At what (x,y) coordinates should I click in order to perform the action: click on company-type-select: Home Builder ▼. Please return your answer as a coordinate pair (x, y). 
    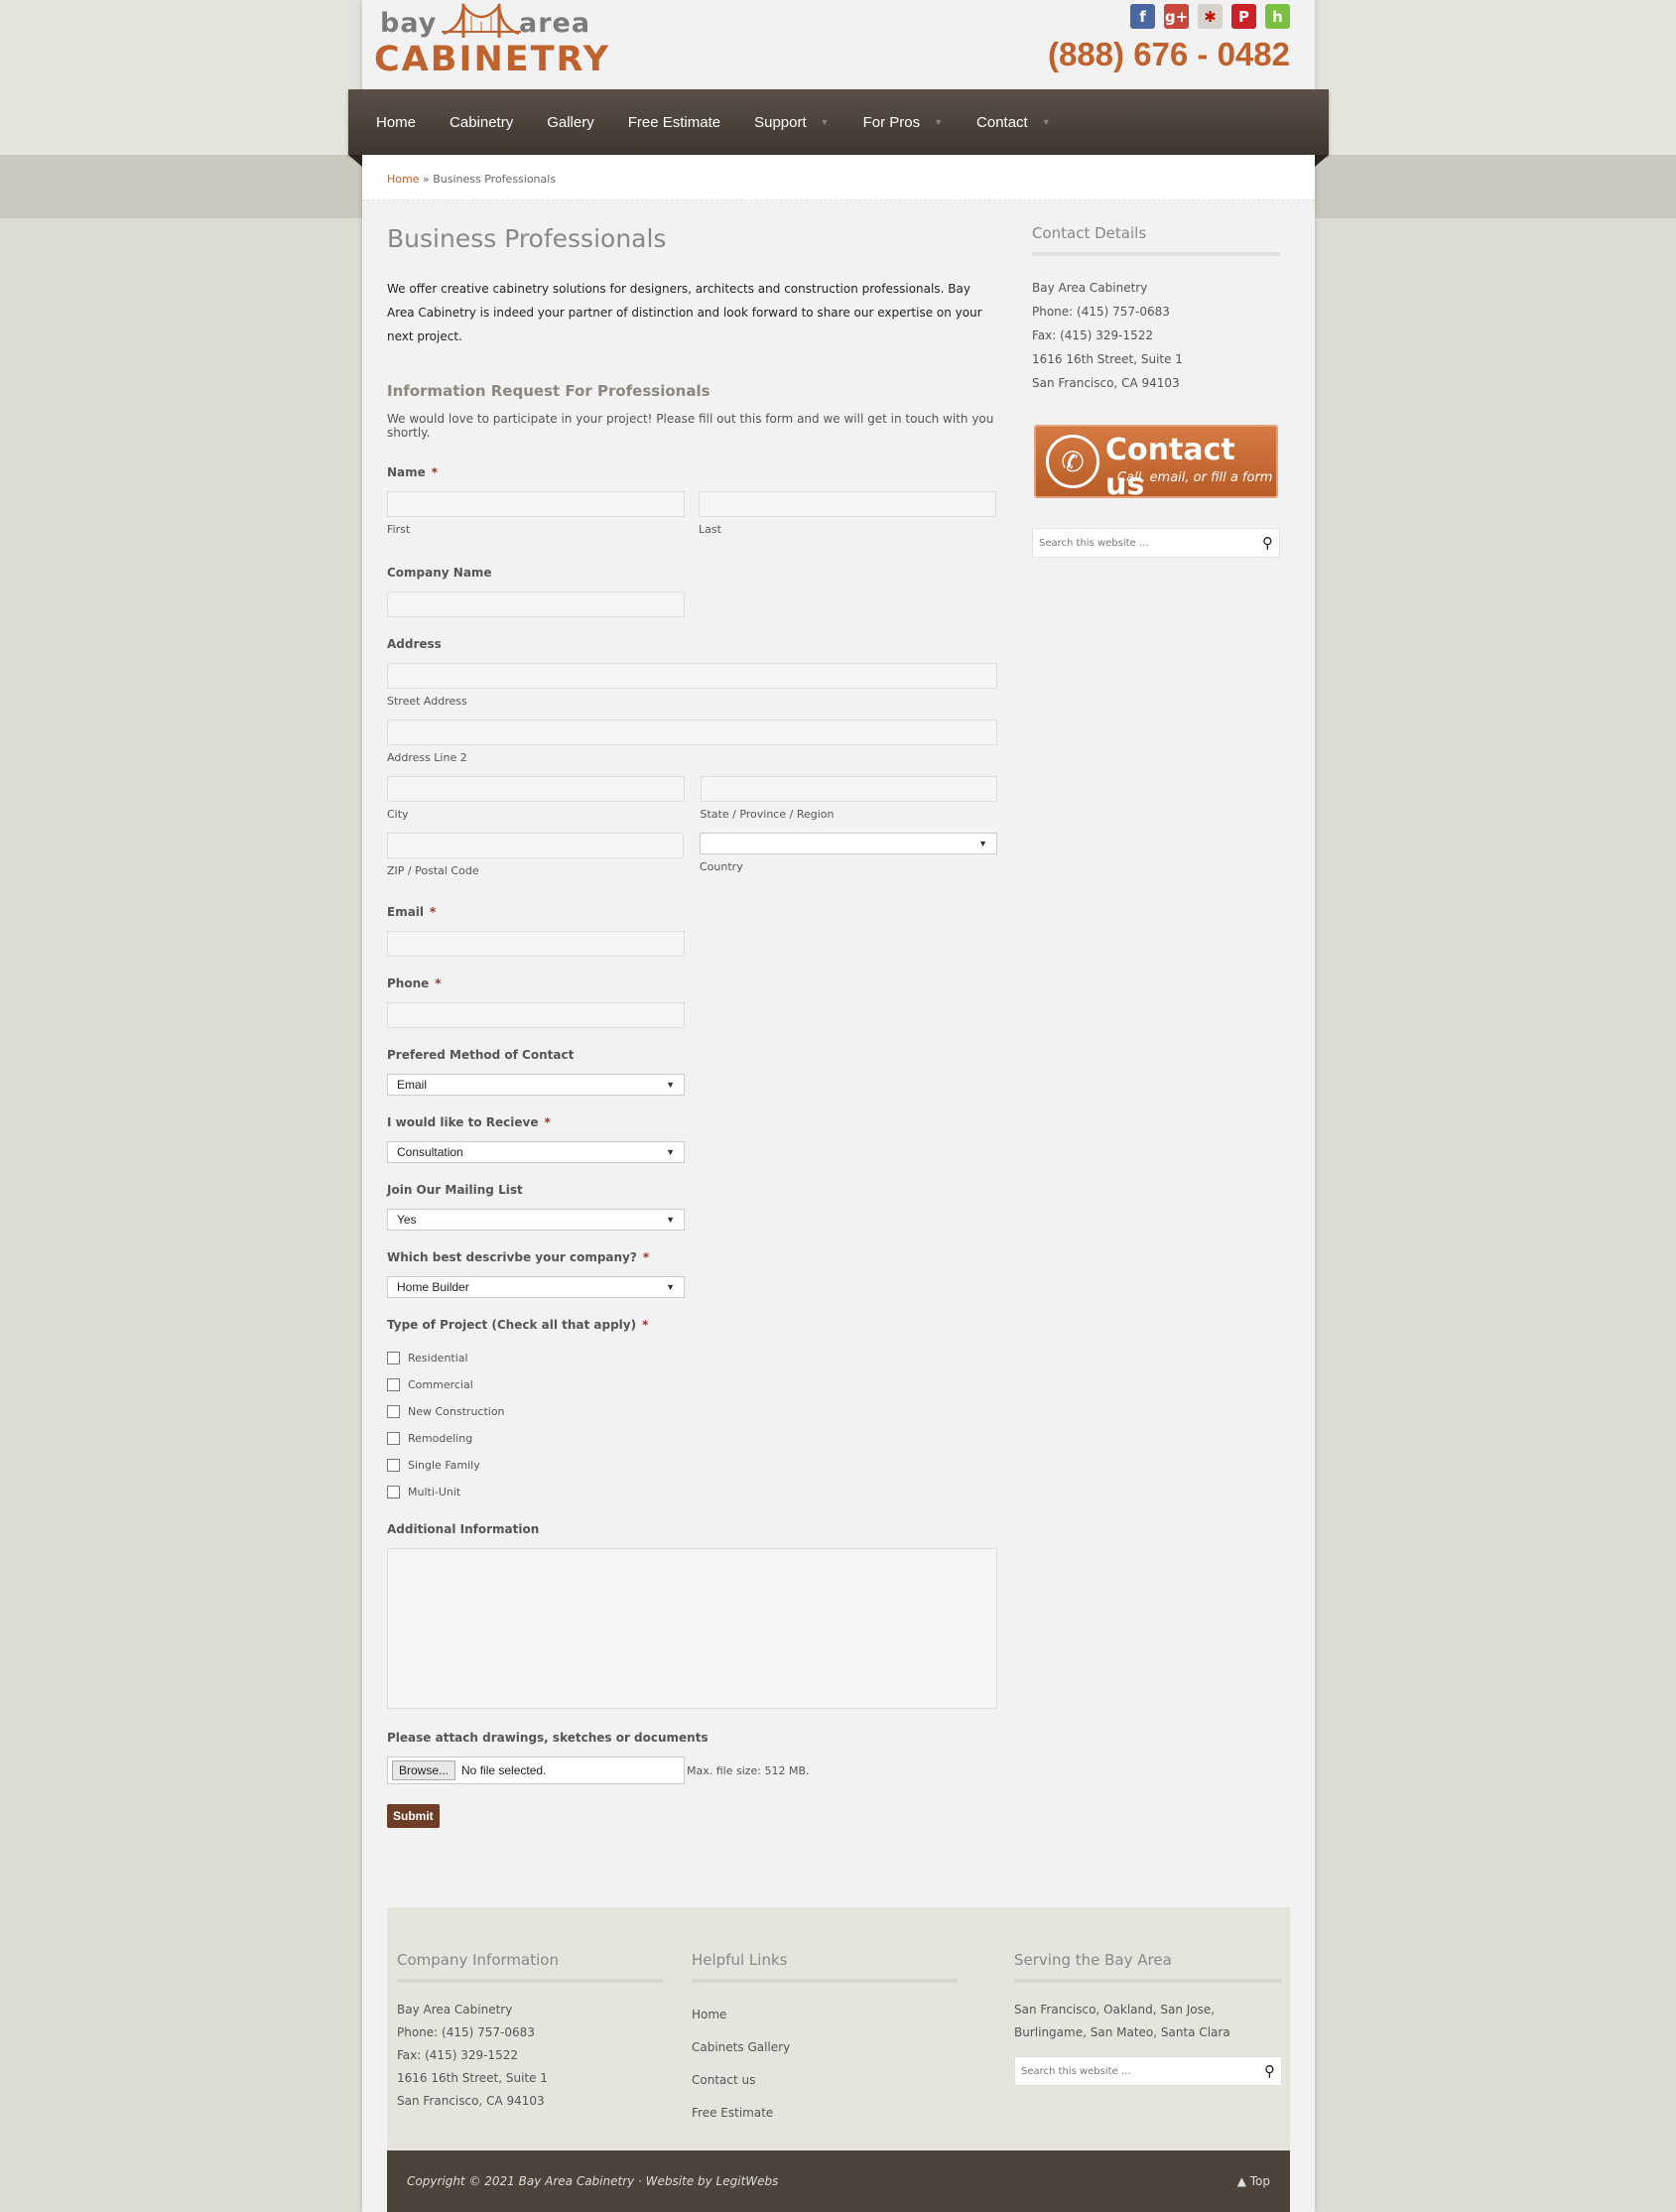
    Looking at the image, I should click on (536, 1287).